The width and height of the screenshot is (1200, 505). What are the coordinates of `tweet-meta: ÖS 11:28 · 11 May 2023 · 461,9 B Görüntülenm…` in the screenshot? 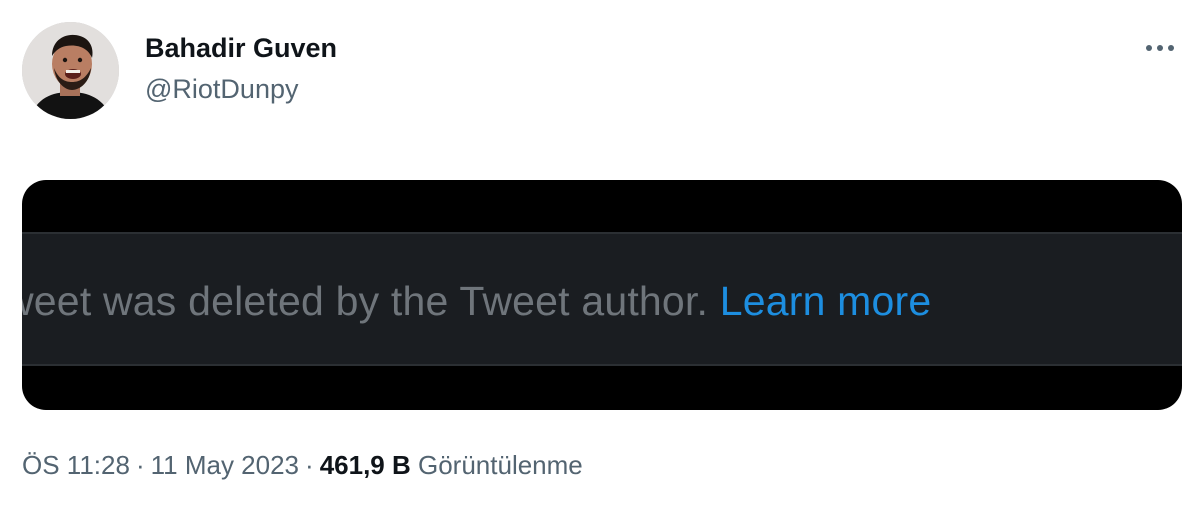 It's located at (302, 465).